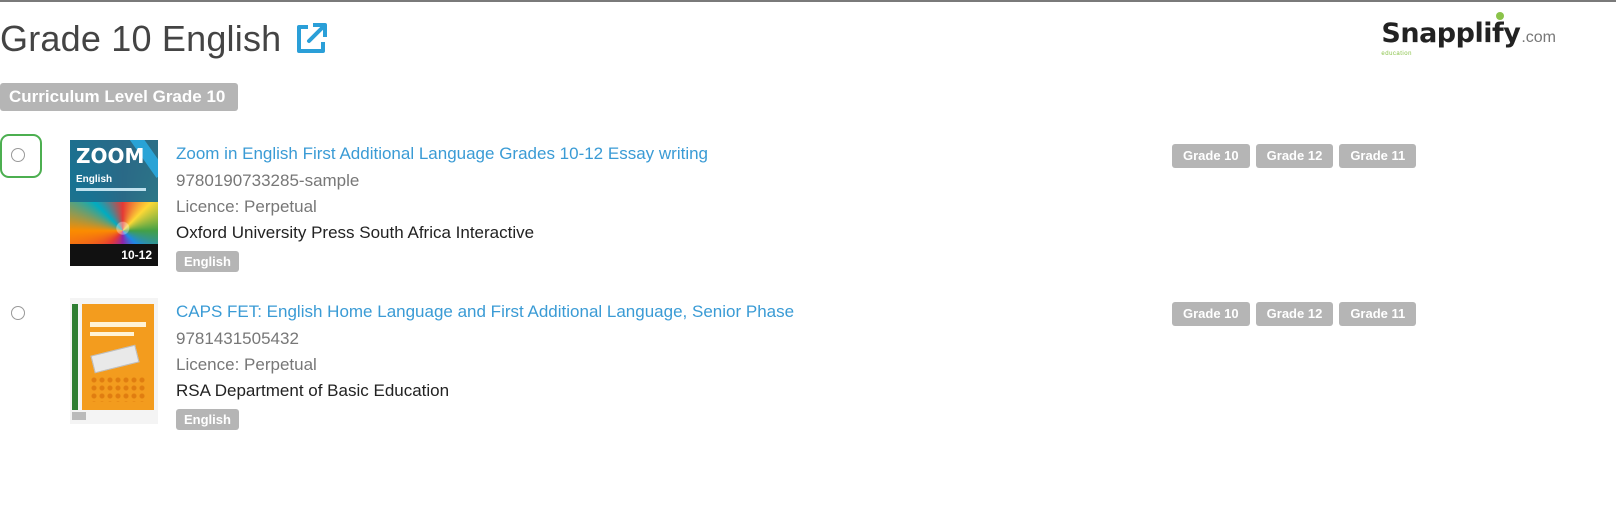  Describe the element at coordinates (1538, 37) in the screenshot. I see `brand-domain: .com` at that location.